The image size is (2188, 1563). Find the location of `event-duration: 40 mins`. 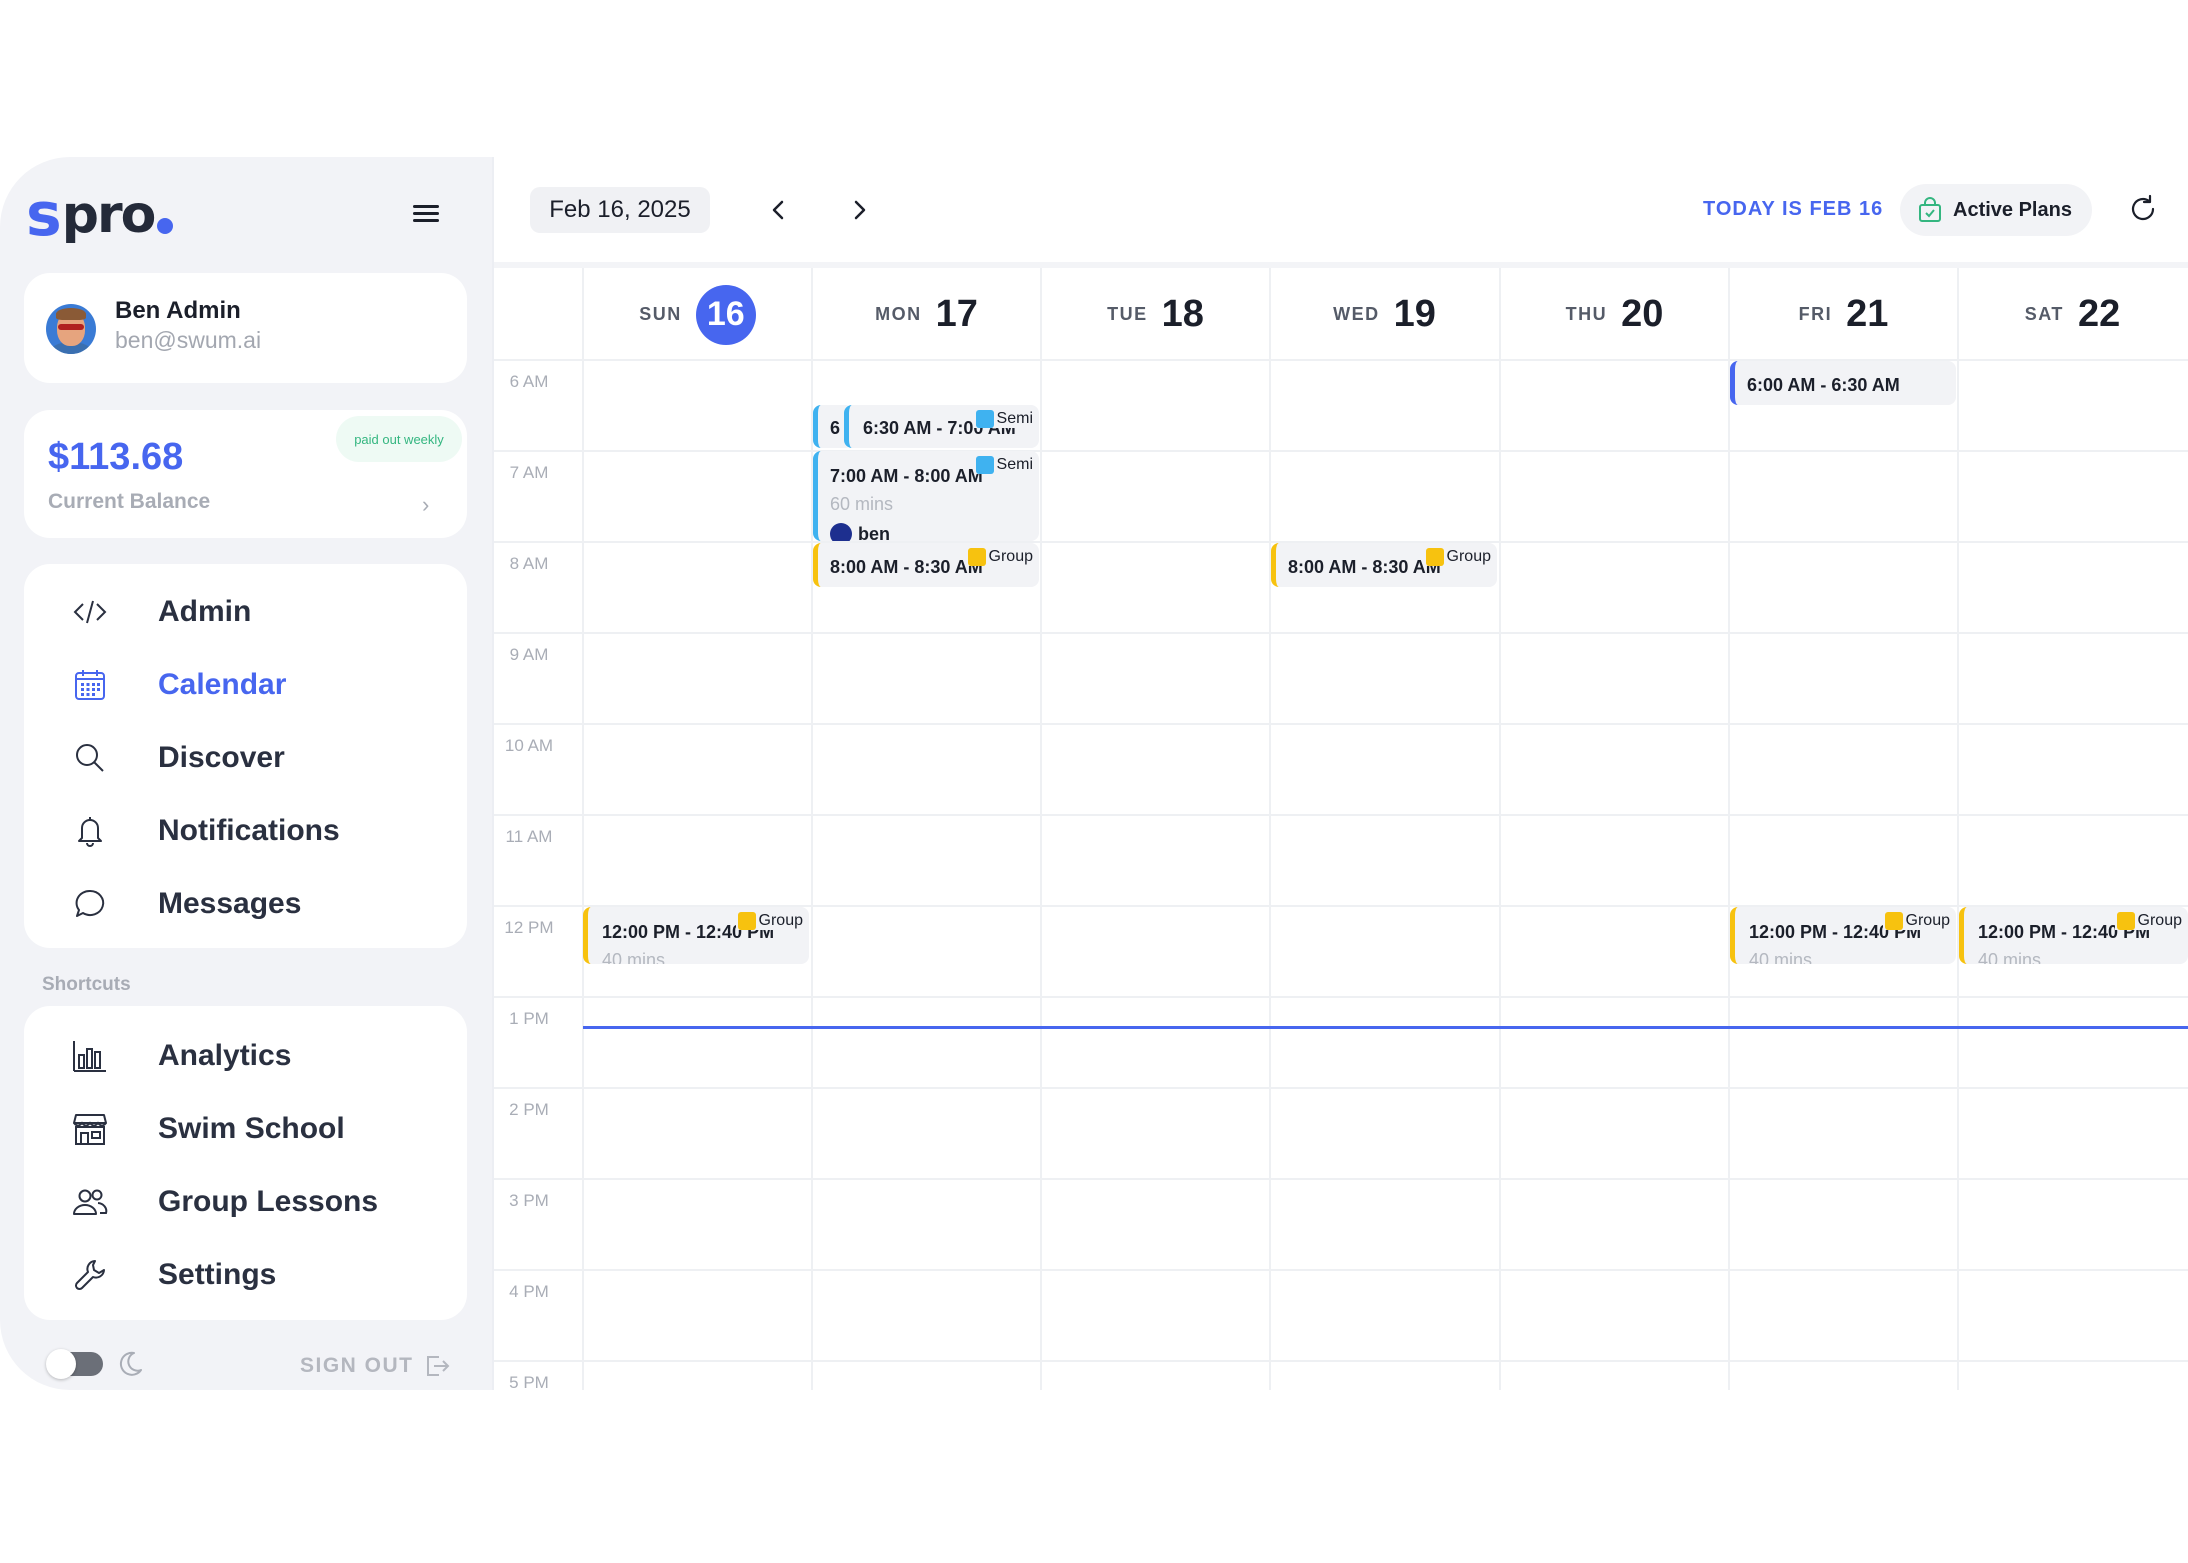

event-duration: 40 mins is located at coordinates (634, 957).